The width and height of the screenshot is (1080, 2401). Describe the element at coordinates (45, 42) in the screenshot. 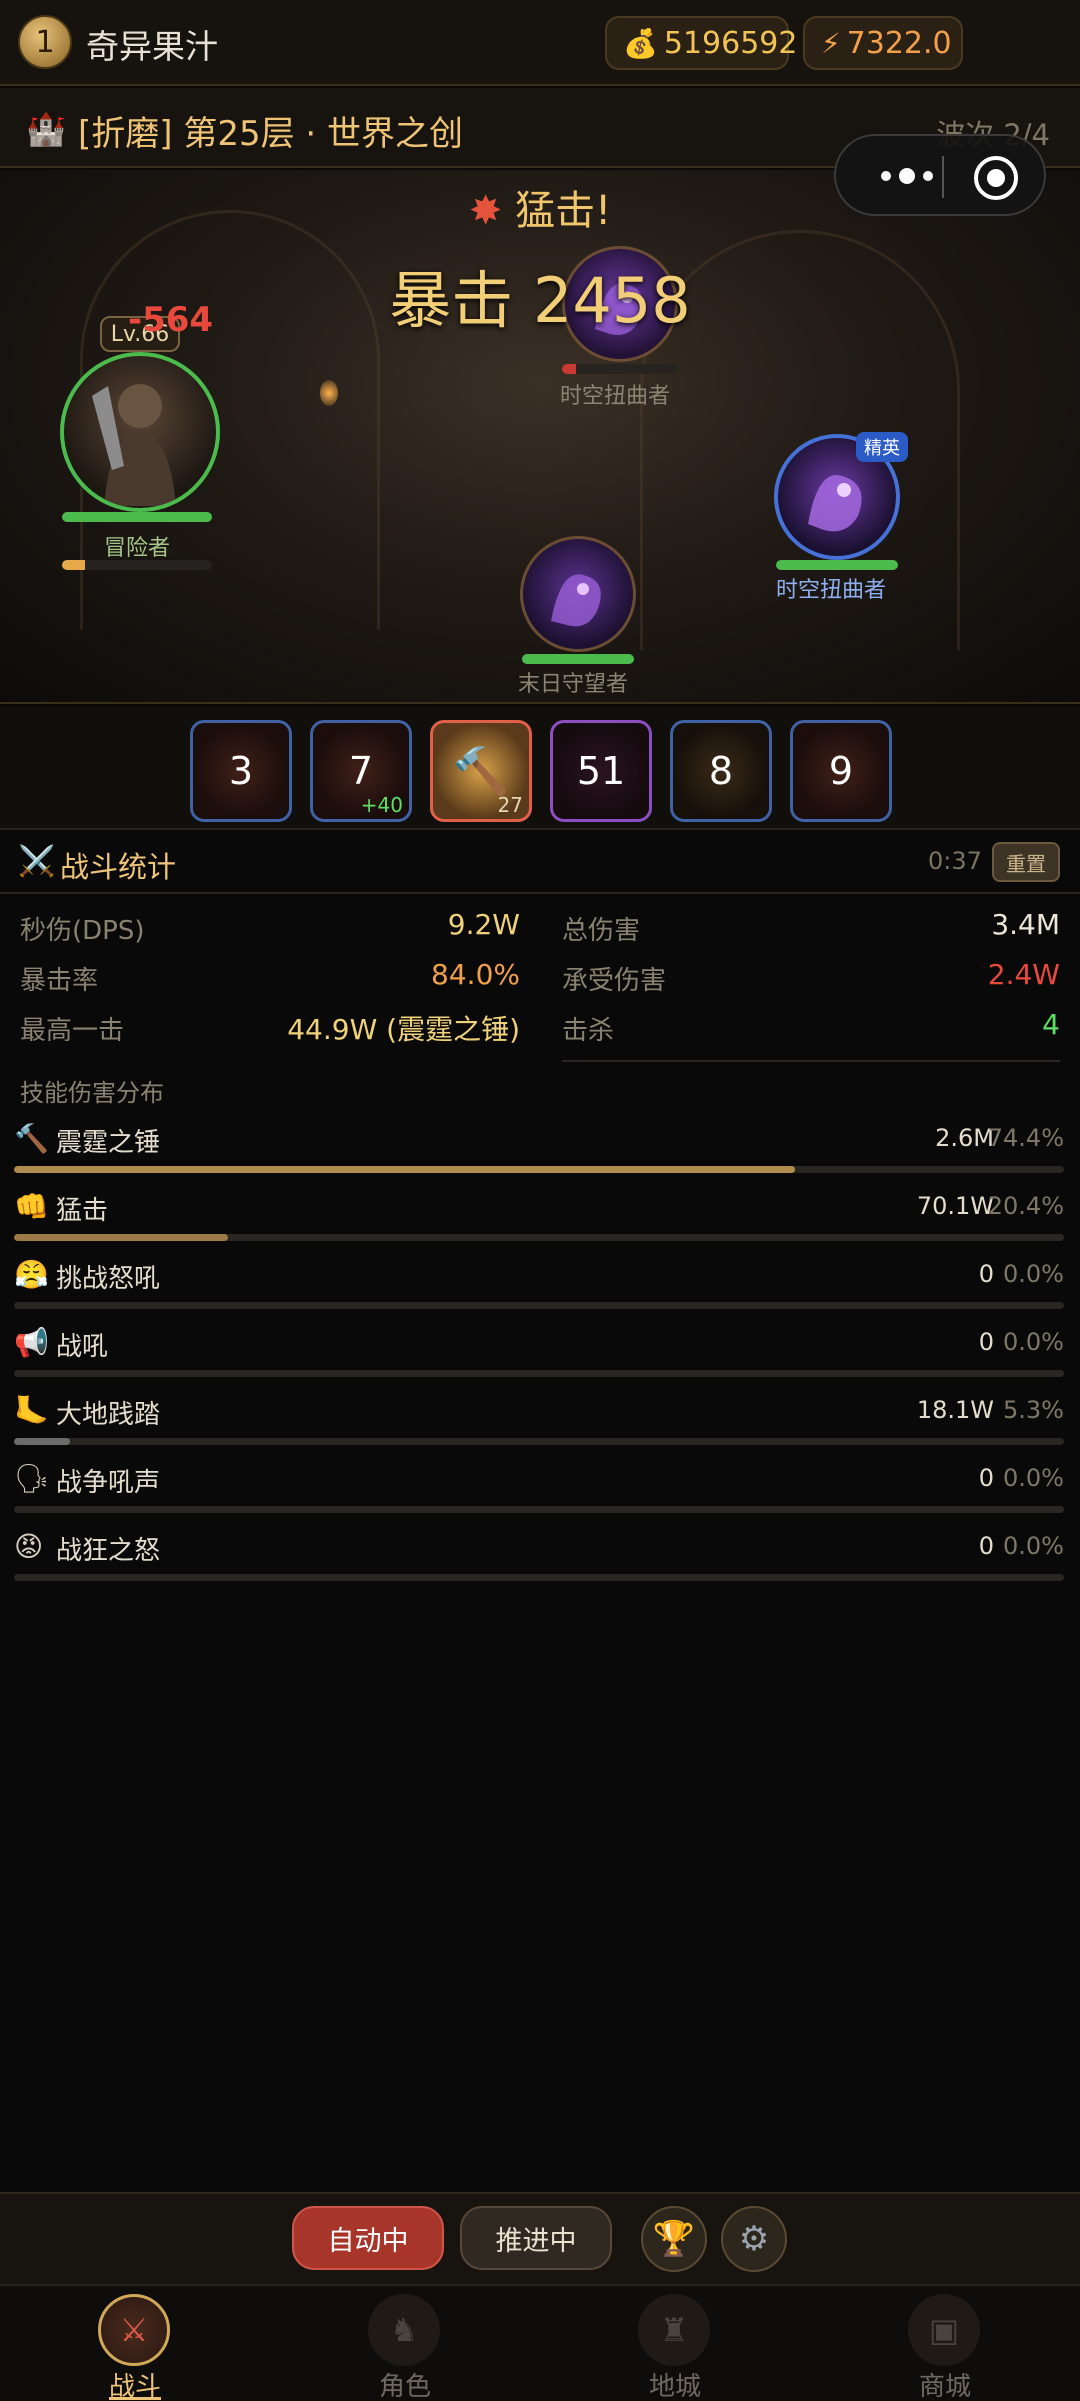

I see `player-level-badge: 1` at that location.